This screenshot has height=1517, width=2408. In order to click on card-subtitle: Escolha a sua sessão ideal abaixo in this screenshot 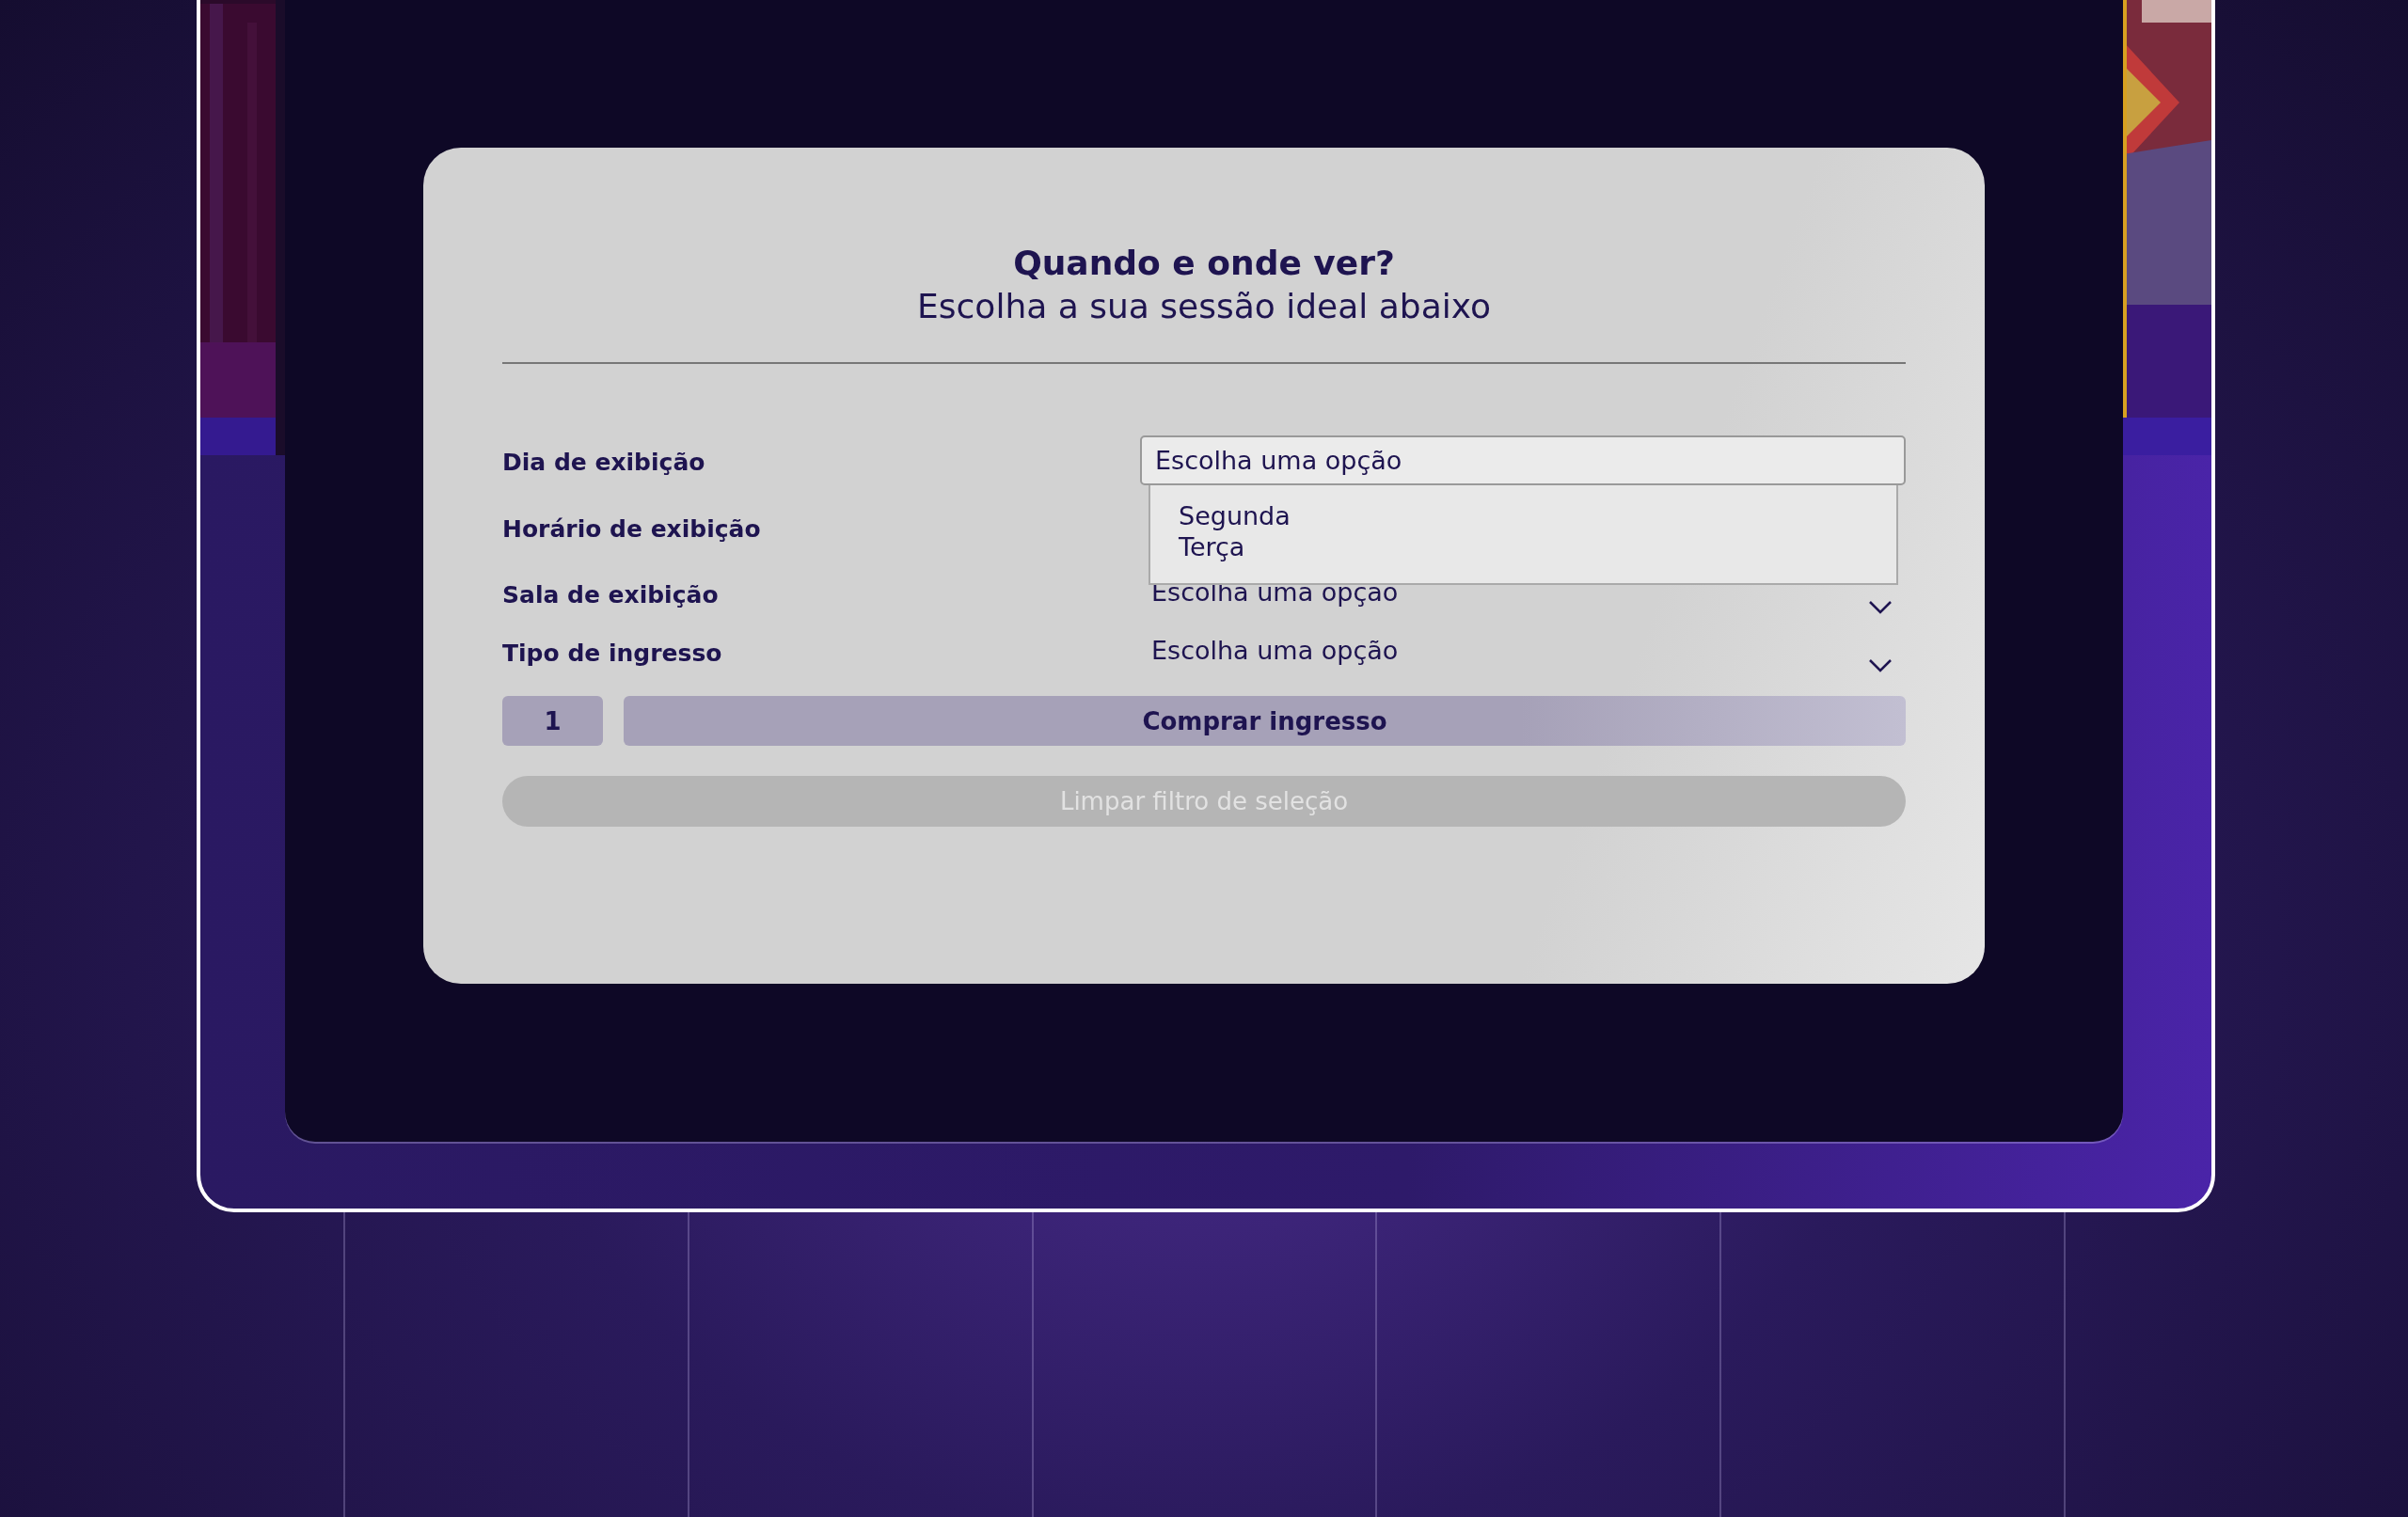, I will do `click(1204, 306)`.